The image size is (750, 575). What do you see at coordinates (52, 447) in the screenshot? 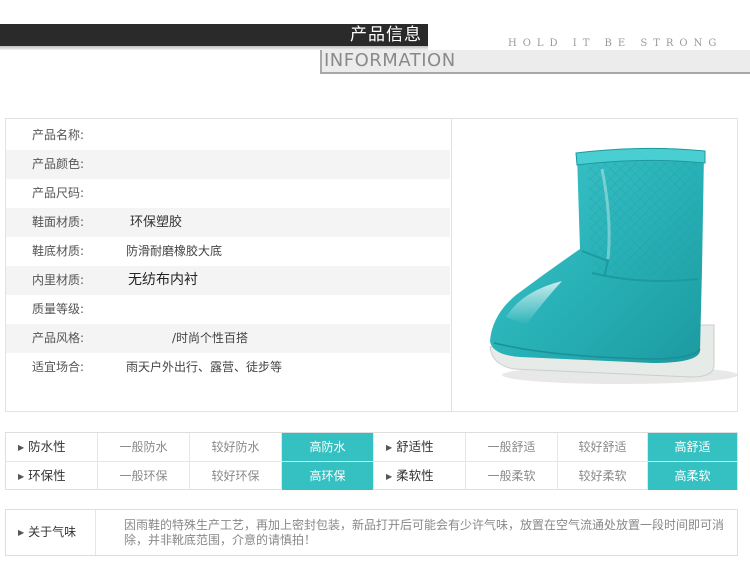
I see `rating-title: ▶ 防水性` at bounding box center [52, 447].